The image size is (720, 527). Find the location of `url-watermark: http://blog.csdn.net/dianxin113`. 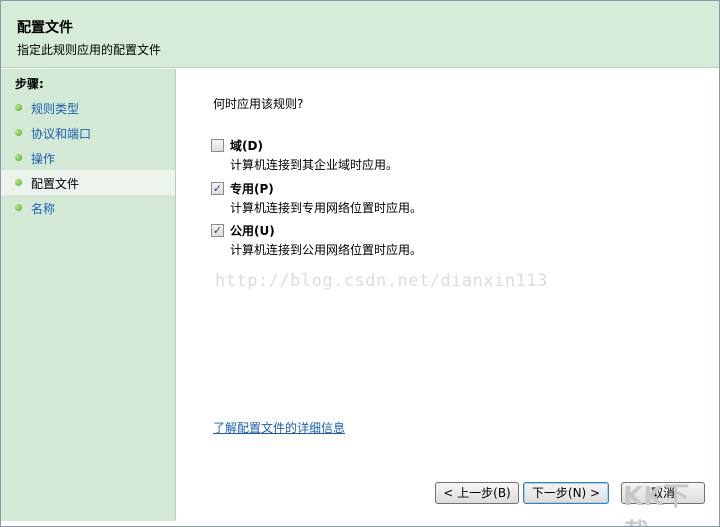

url-watermark: http://blog.csdn.net/dianxin113 is located at coordinates (381, 281).